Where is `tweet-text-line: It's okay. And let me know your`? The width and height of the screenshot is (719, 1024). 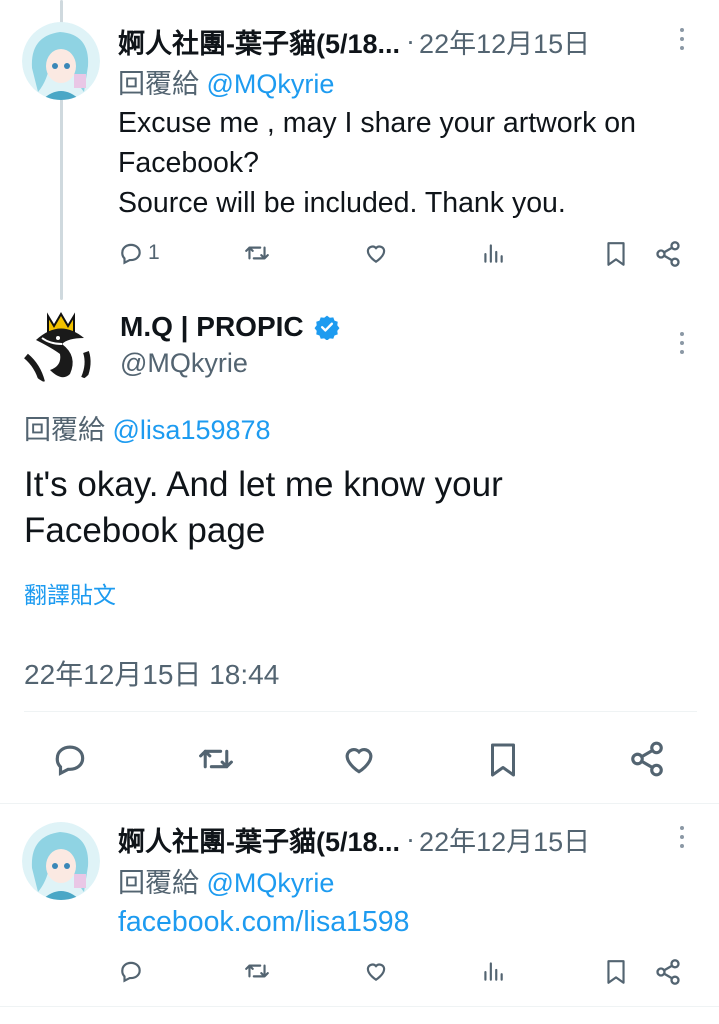 tweet-text-line: It's okay. And let me know your is located at coordinates (263, 484).